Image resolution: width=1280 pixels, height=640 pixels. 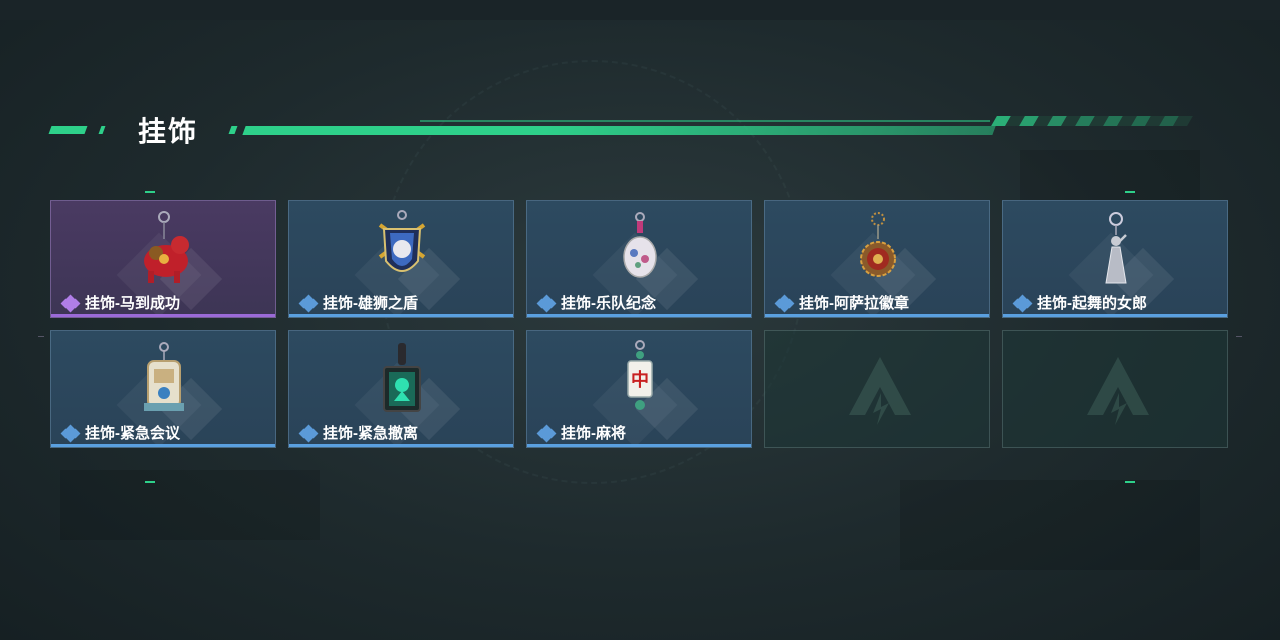 I want to click on charm-label: 挂饰-阿萨拉徽章, so click(x=841, y=302).